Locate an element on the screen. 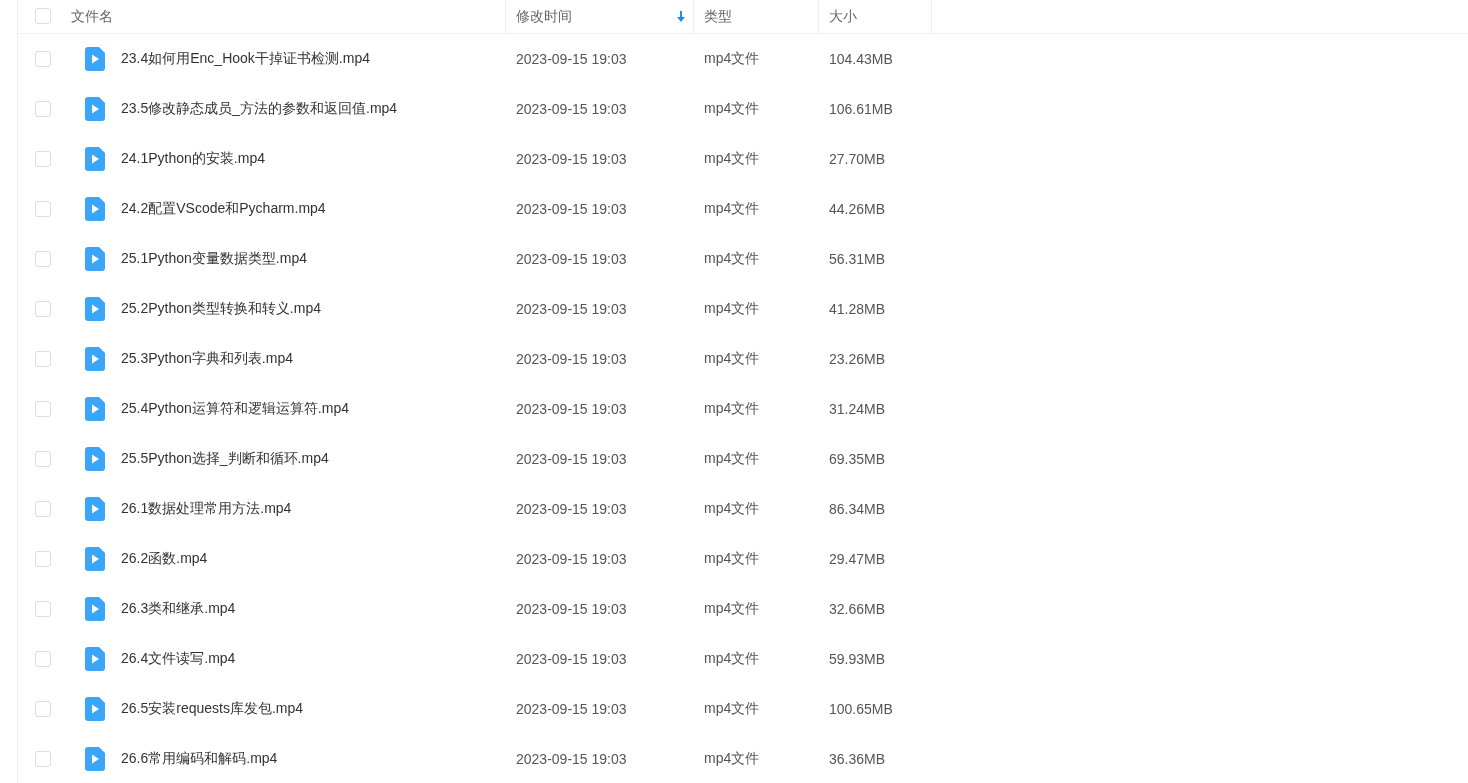 The height and width of the screenshot is (783, 1468). file-name: 25.3Python字典和列表.mp4 is located at coordinates (207, 359).